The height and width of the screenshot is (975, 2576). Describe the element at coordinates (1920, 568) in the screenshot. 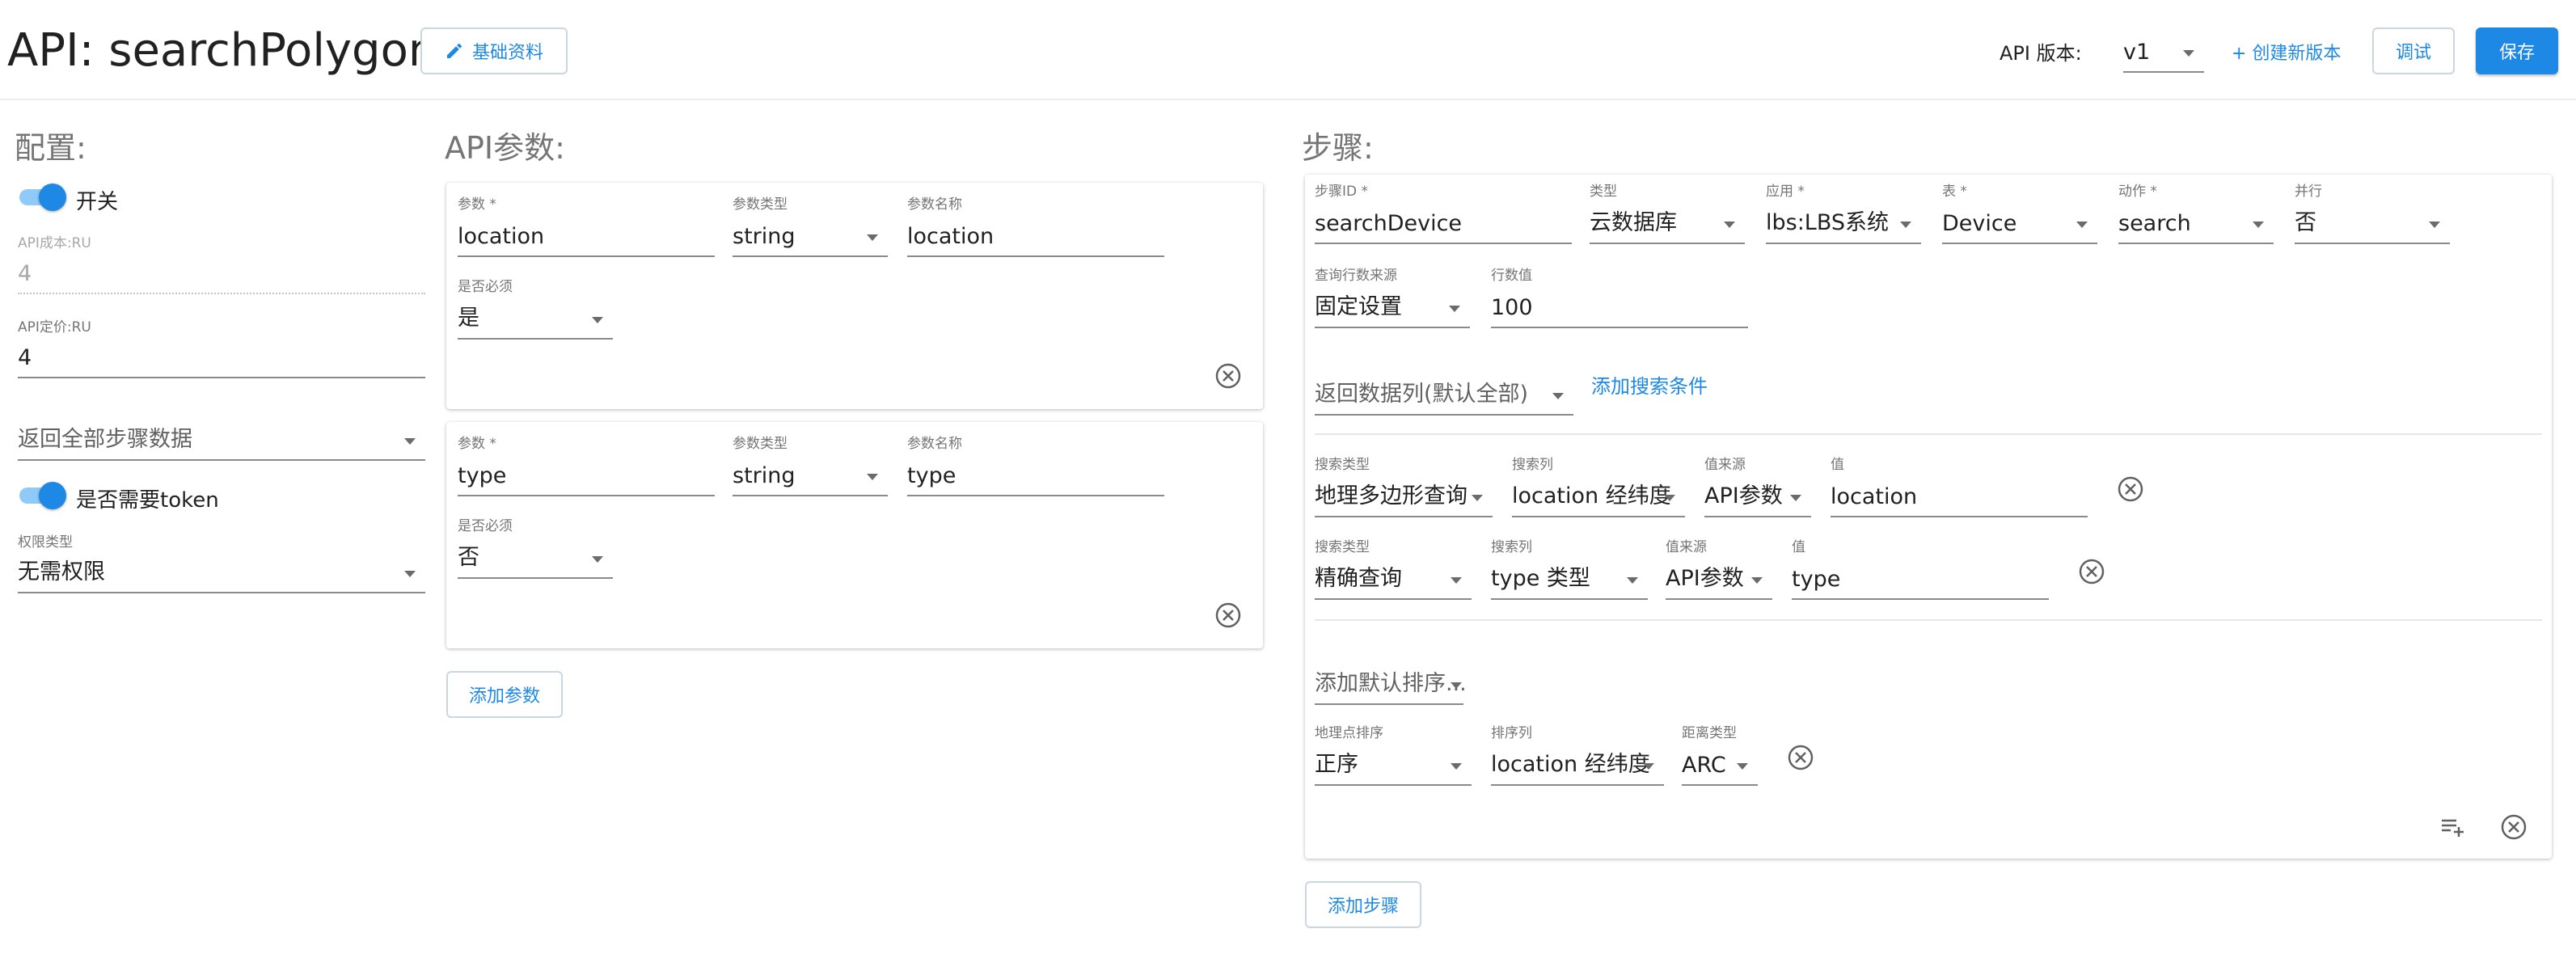

I see `condition-value-field: 值 type` at that location.